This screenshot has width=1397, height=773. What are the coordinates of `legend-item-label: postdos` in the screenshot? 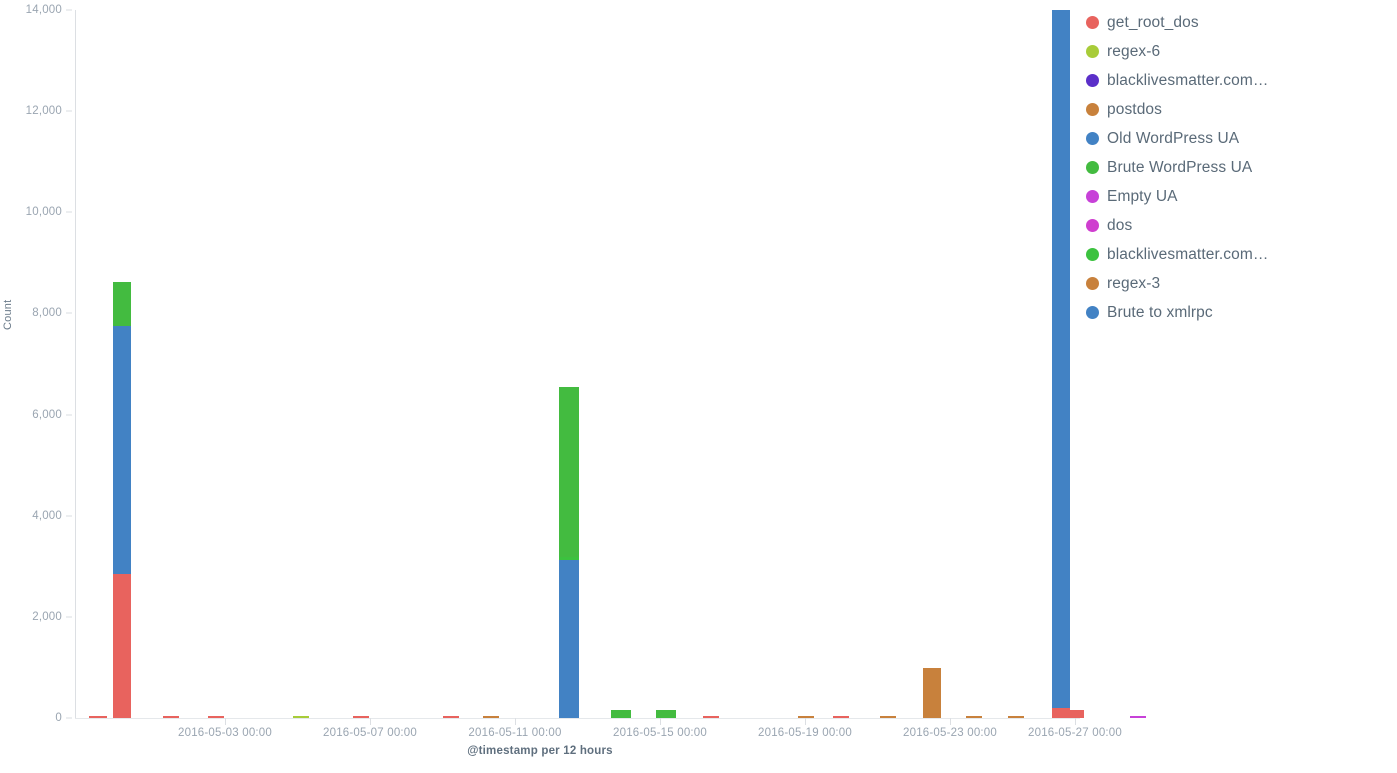 It's located at (1134, 109).